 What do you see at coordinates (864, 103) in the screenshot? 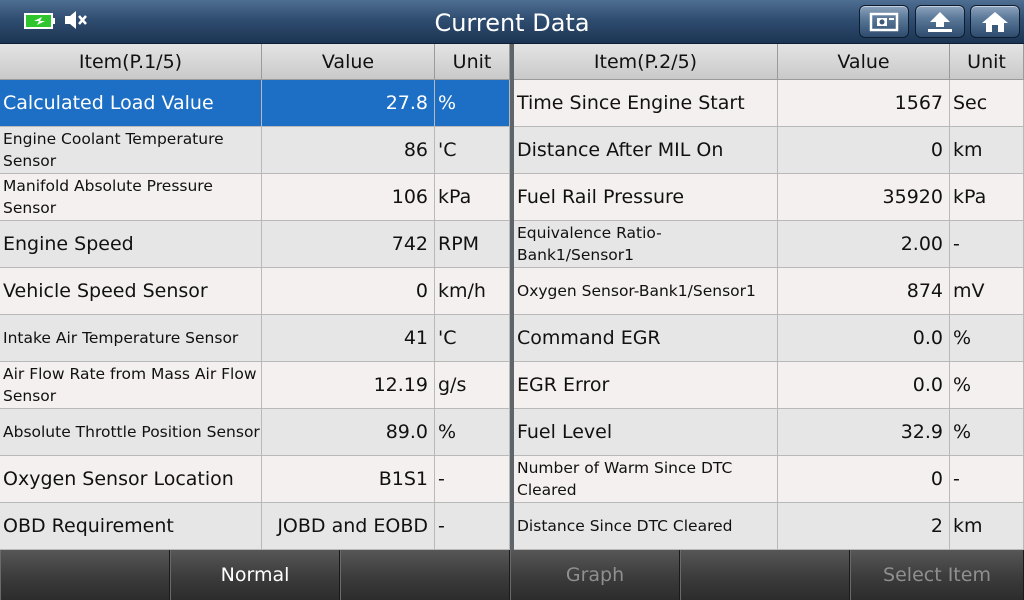
I see `row-value: 1567` at bounding box center [864, 103].